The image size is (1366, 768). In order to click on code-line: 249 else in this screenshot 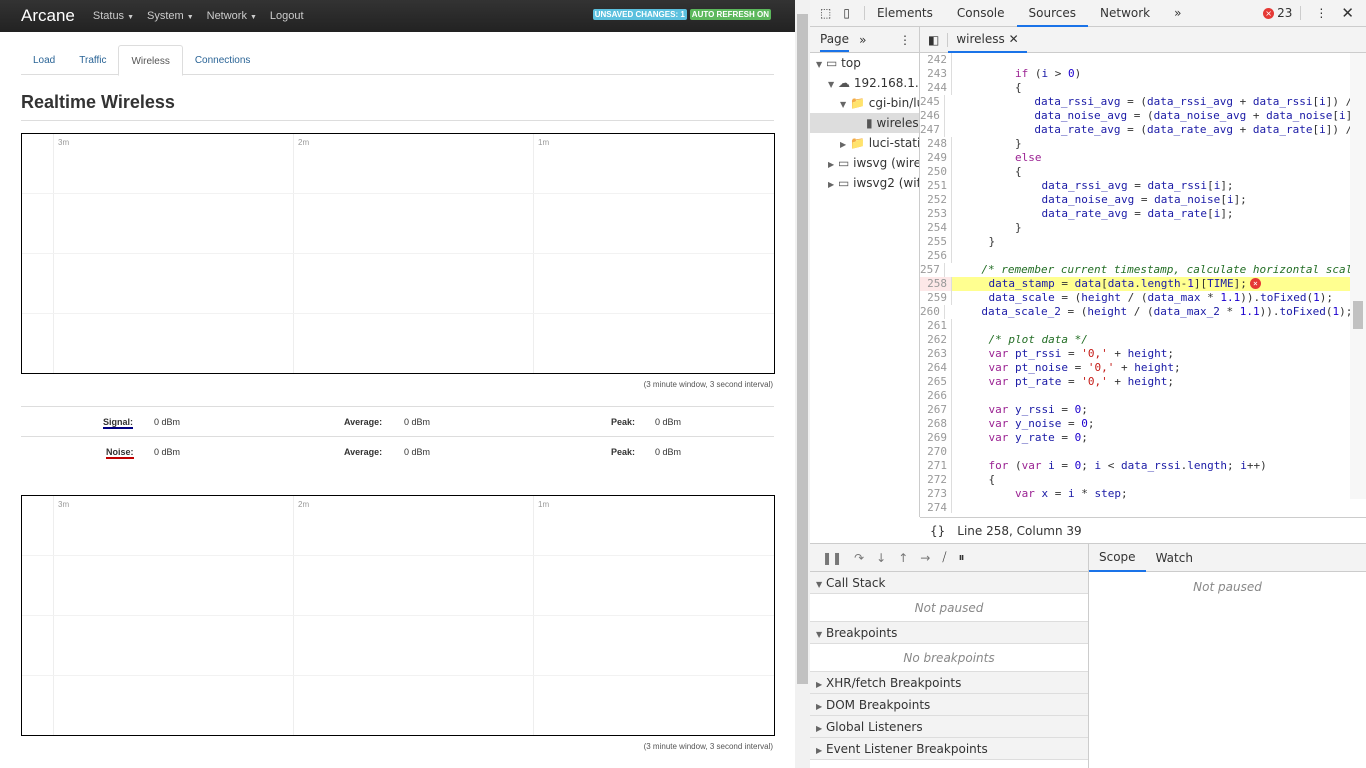, I will do `click(1135, 158)`.